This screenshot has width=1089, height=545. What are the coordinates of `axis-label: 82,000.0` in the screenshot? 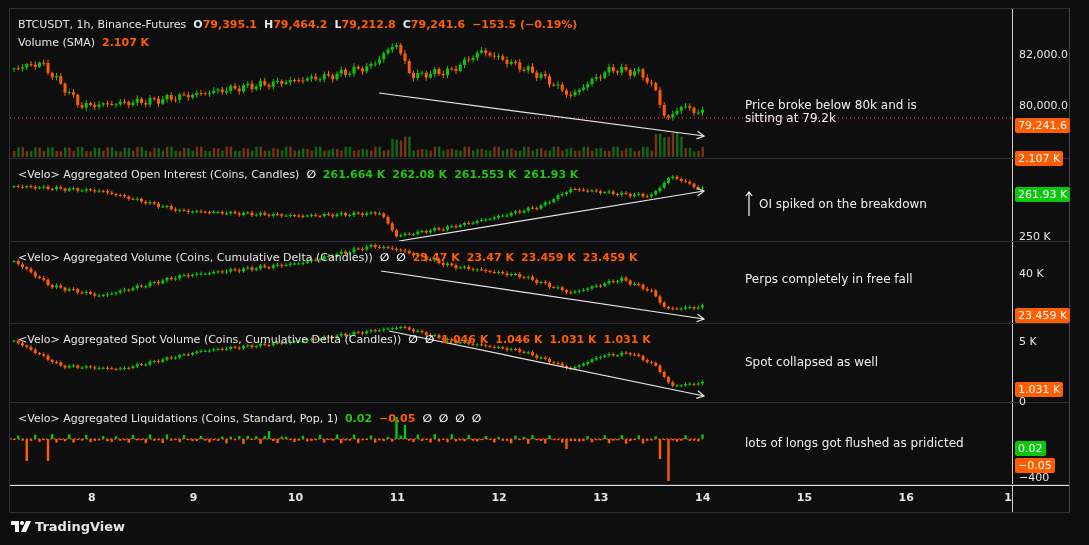 It's located at (1043, 55).